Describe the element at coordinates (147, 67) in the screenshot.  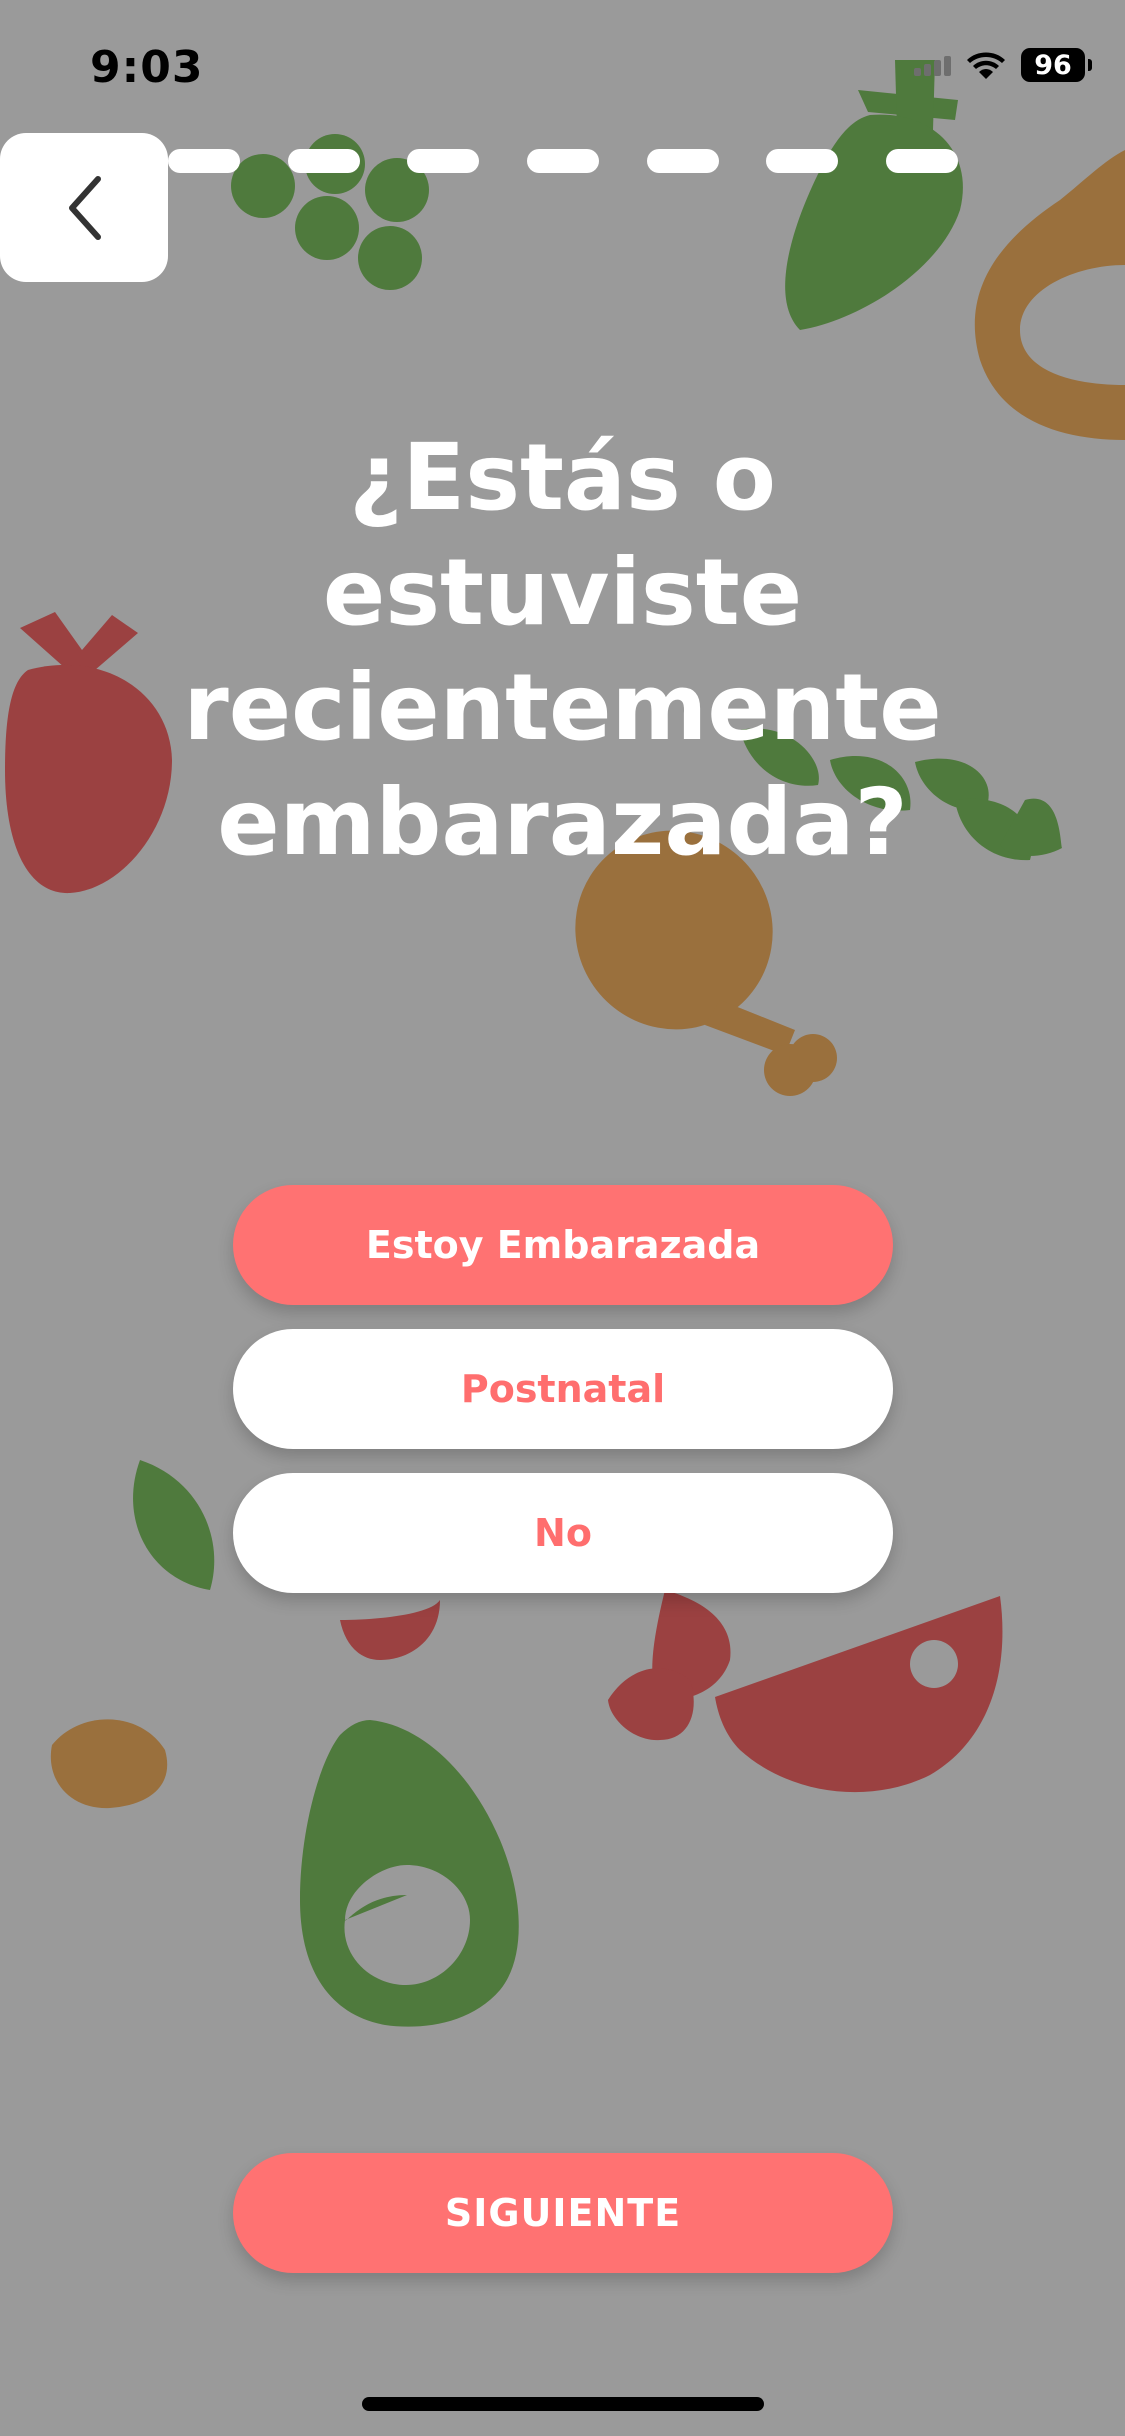
I see `status-bar-time: 9:03` at that location.